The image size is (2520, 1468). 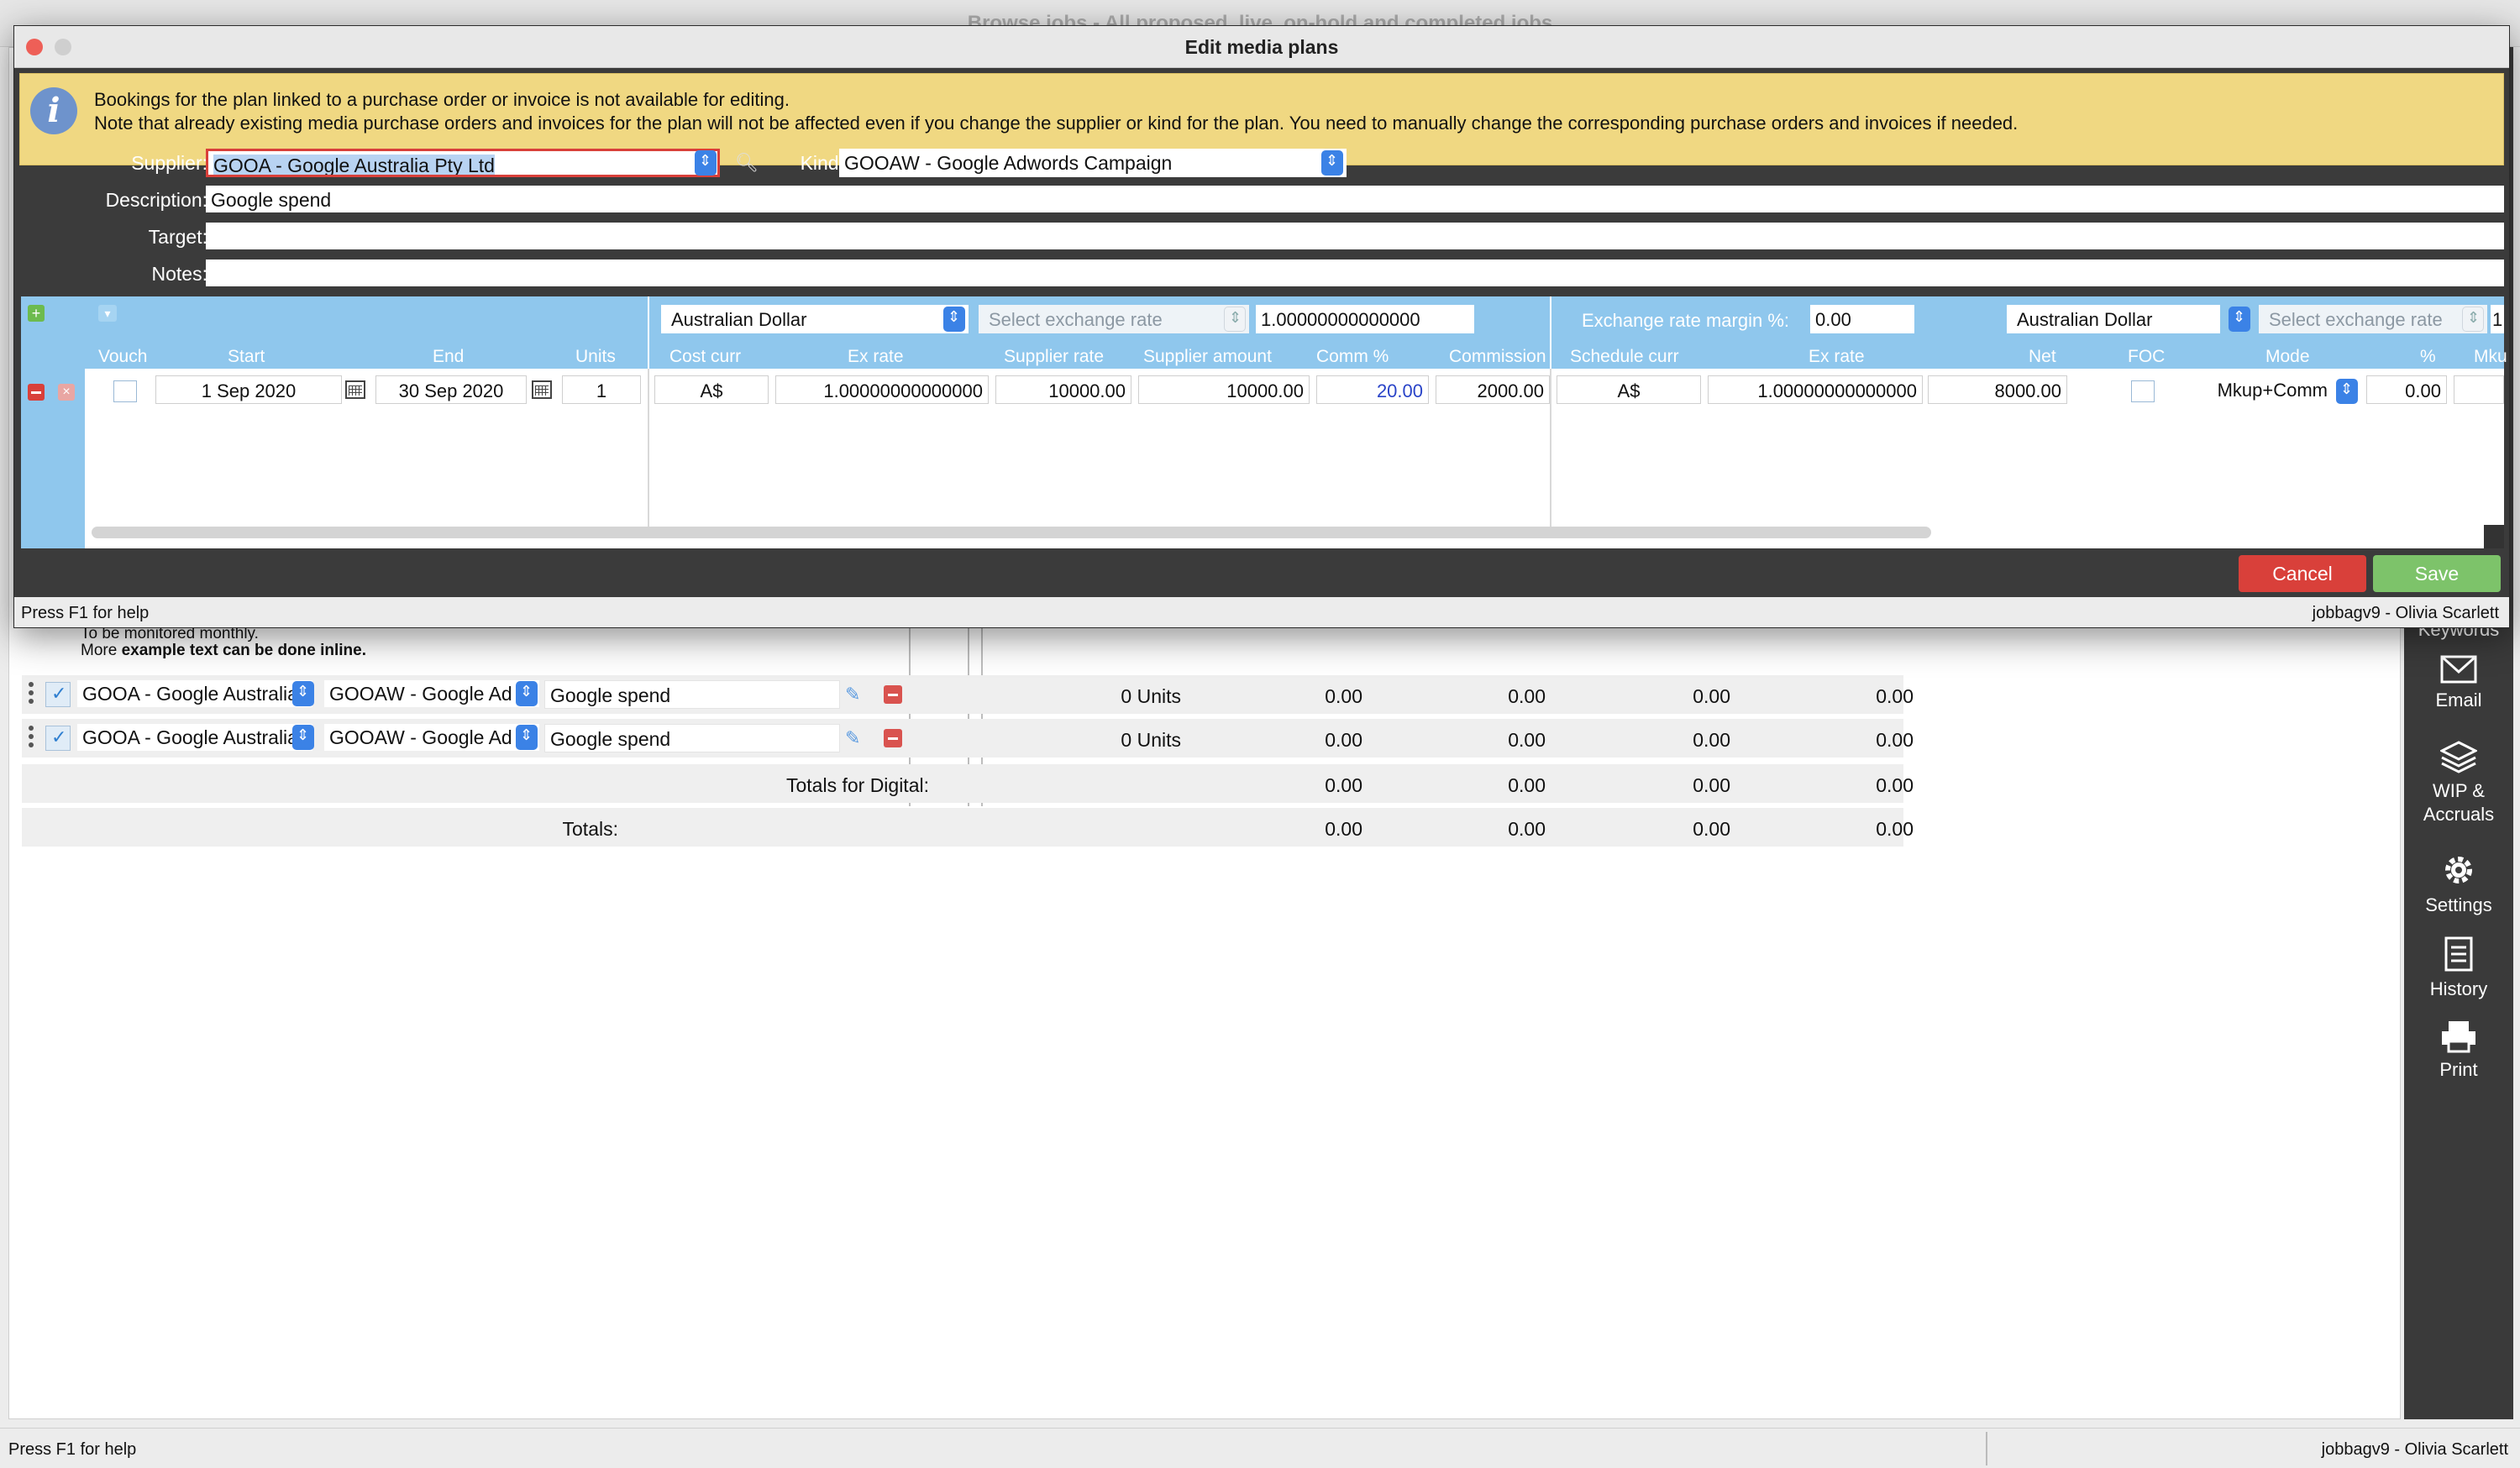 I want to click on sidebar-item-email: Email, so click(x=2458, y=683).